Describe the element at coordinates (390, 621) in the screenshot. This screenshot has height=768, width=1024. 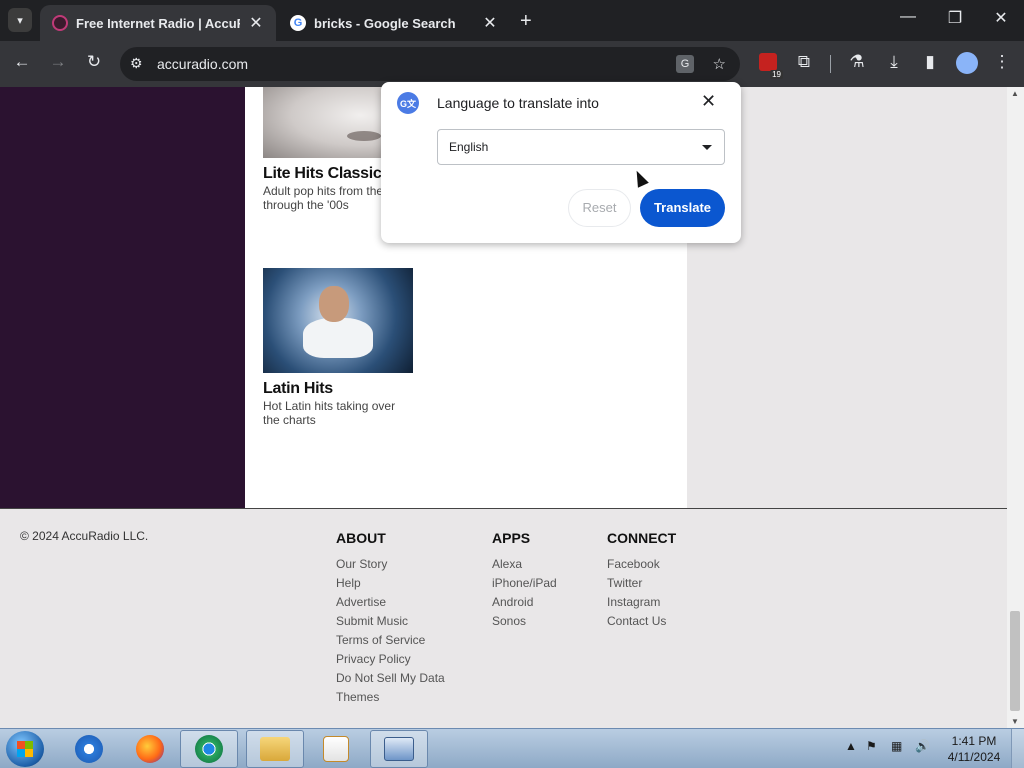
I see `footer-link-submit-music: Submit Music` at that location.